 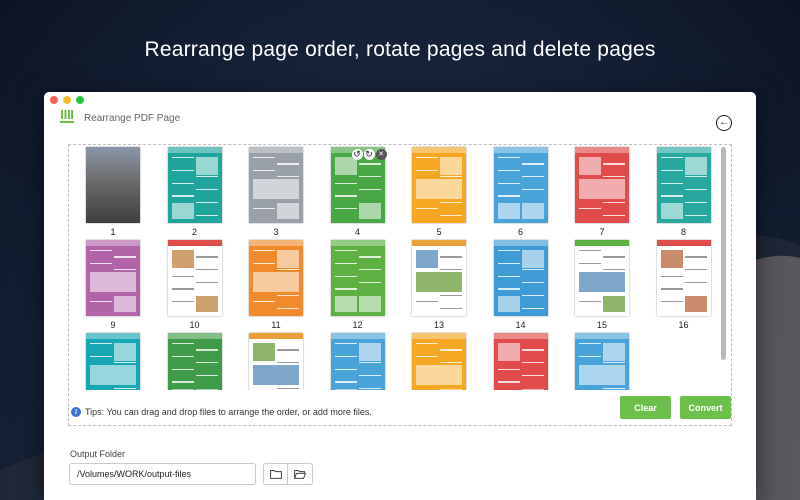 I want to click on page-number: 11, so click(x=276, y=325).